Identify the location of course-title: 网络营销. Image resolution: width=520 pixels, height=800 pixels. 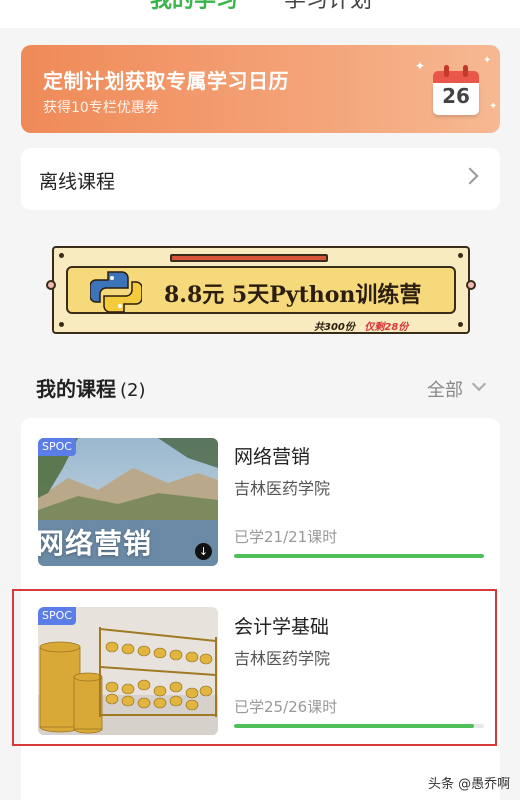
(272, 457).